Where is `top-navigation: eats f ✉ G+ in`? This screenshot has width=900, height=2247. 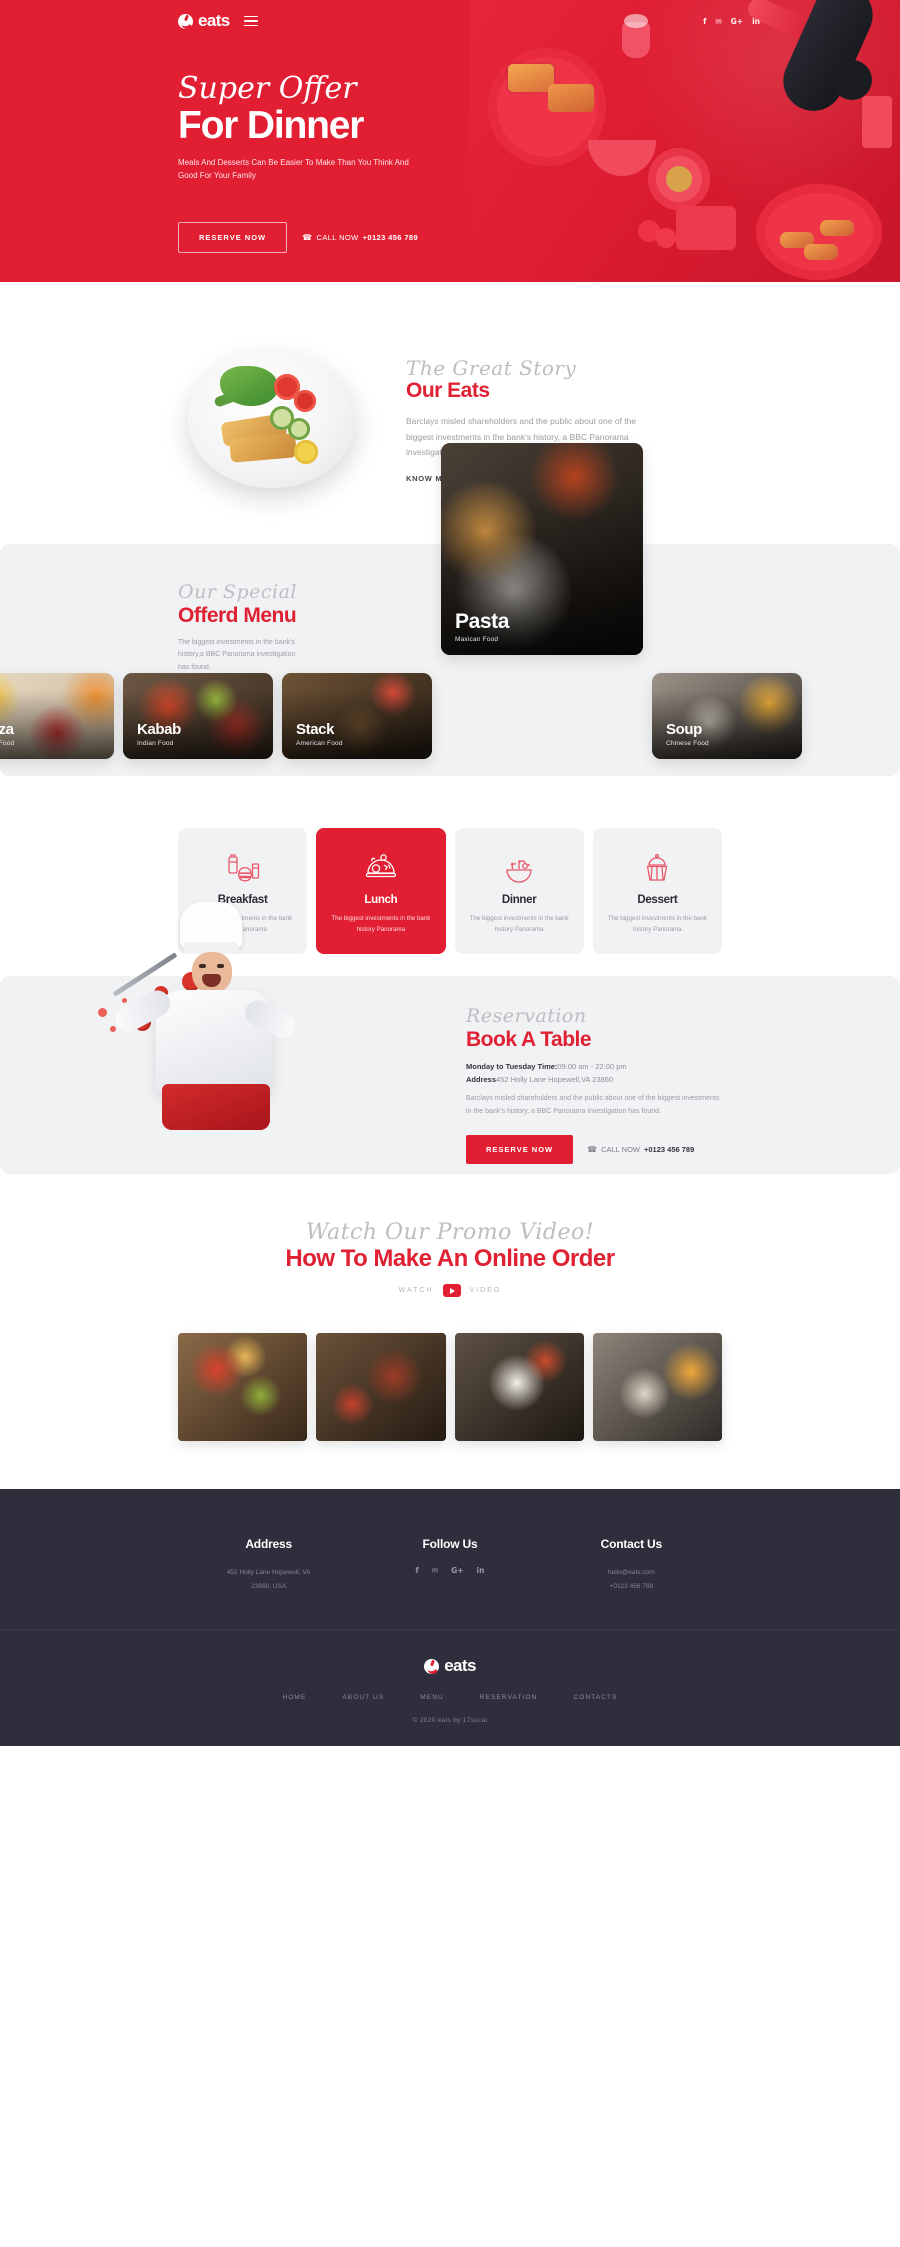
top-navigation: eats f ✉ G+ in is located at coordinates (450, 21).